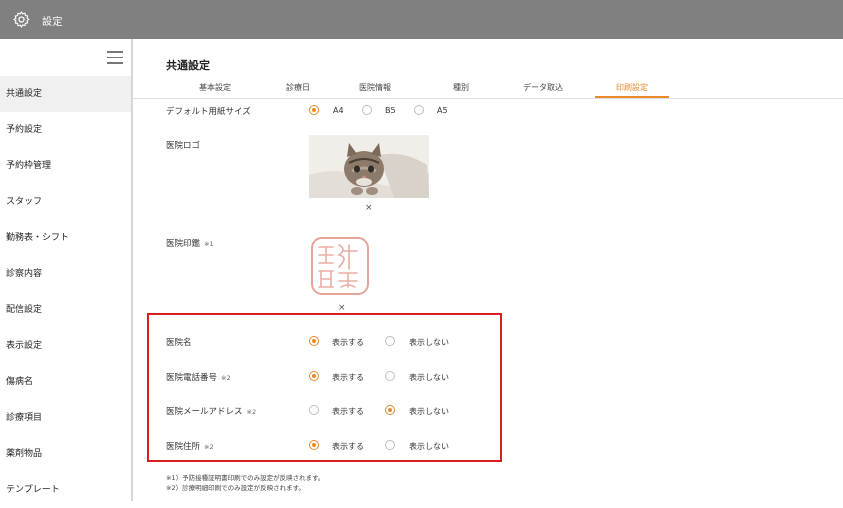  What do you see at coordinates (65, 238) in the screenshot?
I see `sidebar-item-shifts: 勤務表・シフト` at bounding box center [65, 238].